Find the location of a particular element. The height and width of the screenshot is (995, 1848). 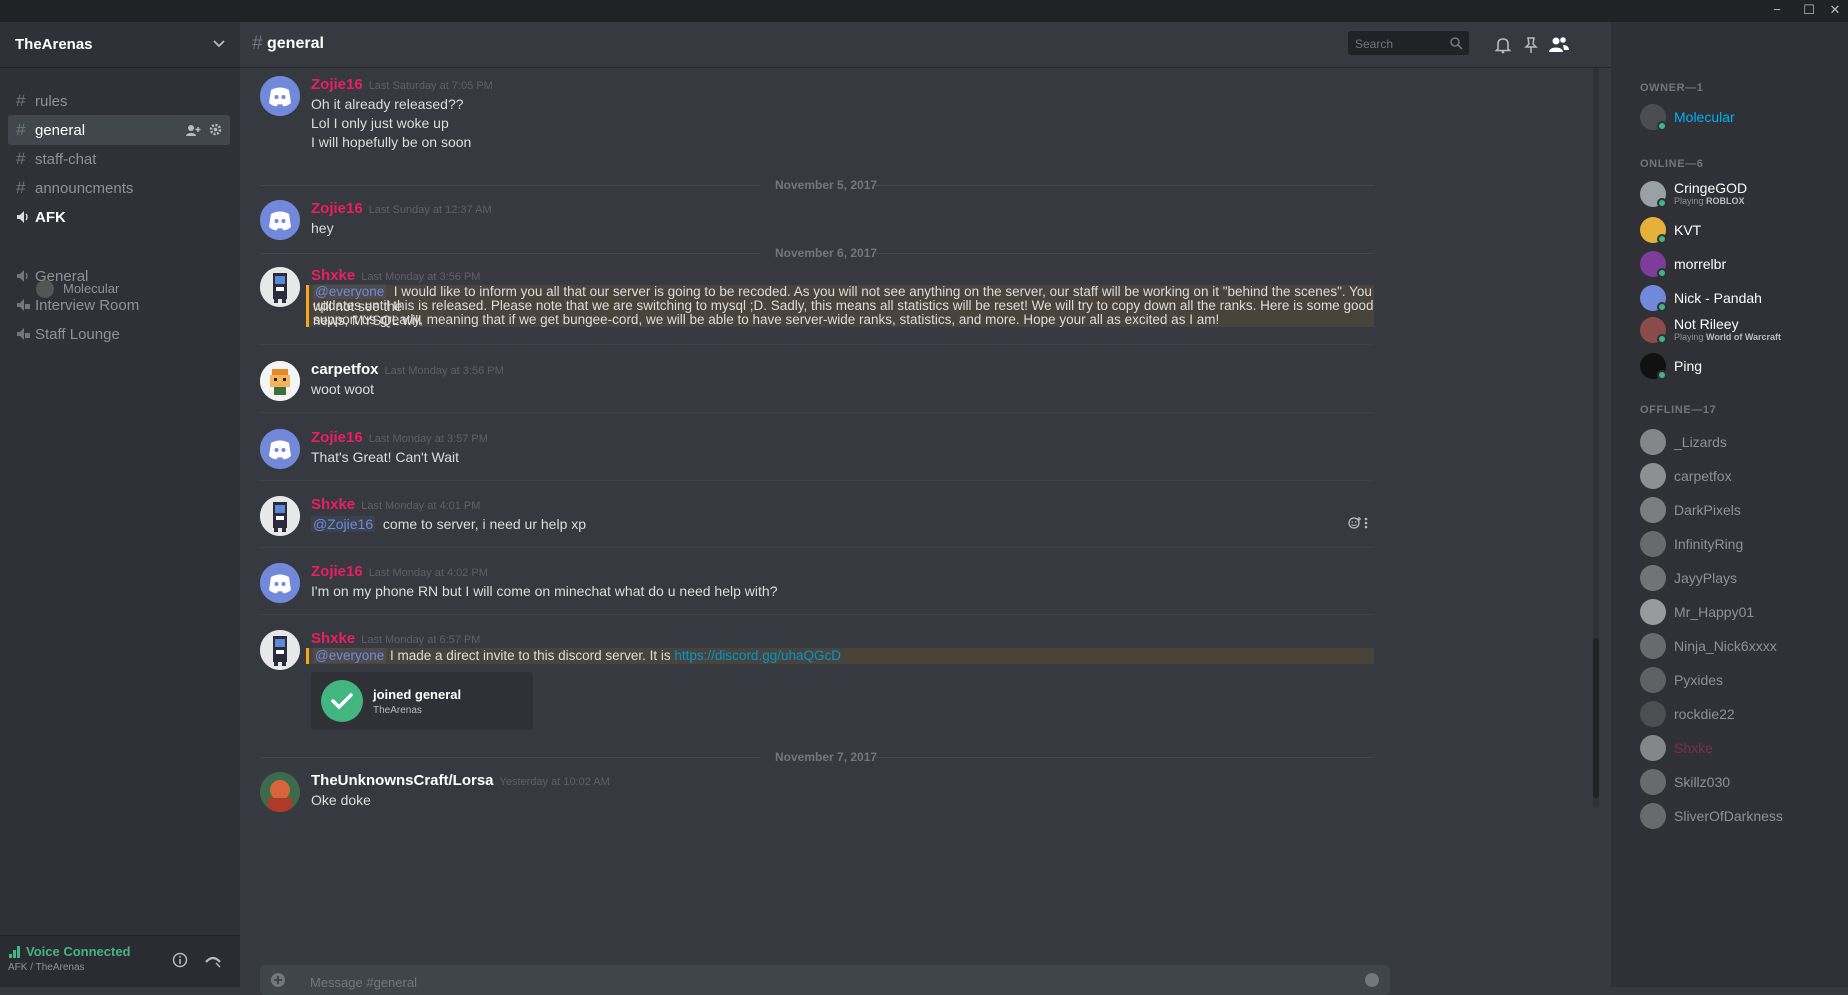

member-mr-happy01: Mr_Happy01 is located at coordinates (1740, 613).